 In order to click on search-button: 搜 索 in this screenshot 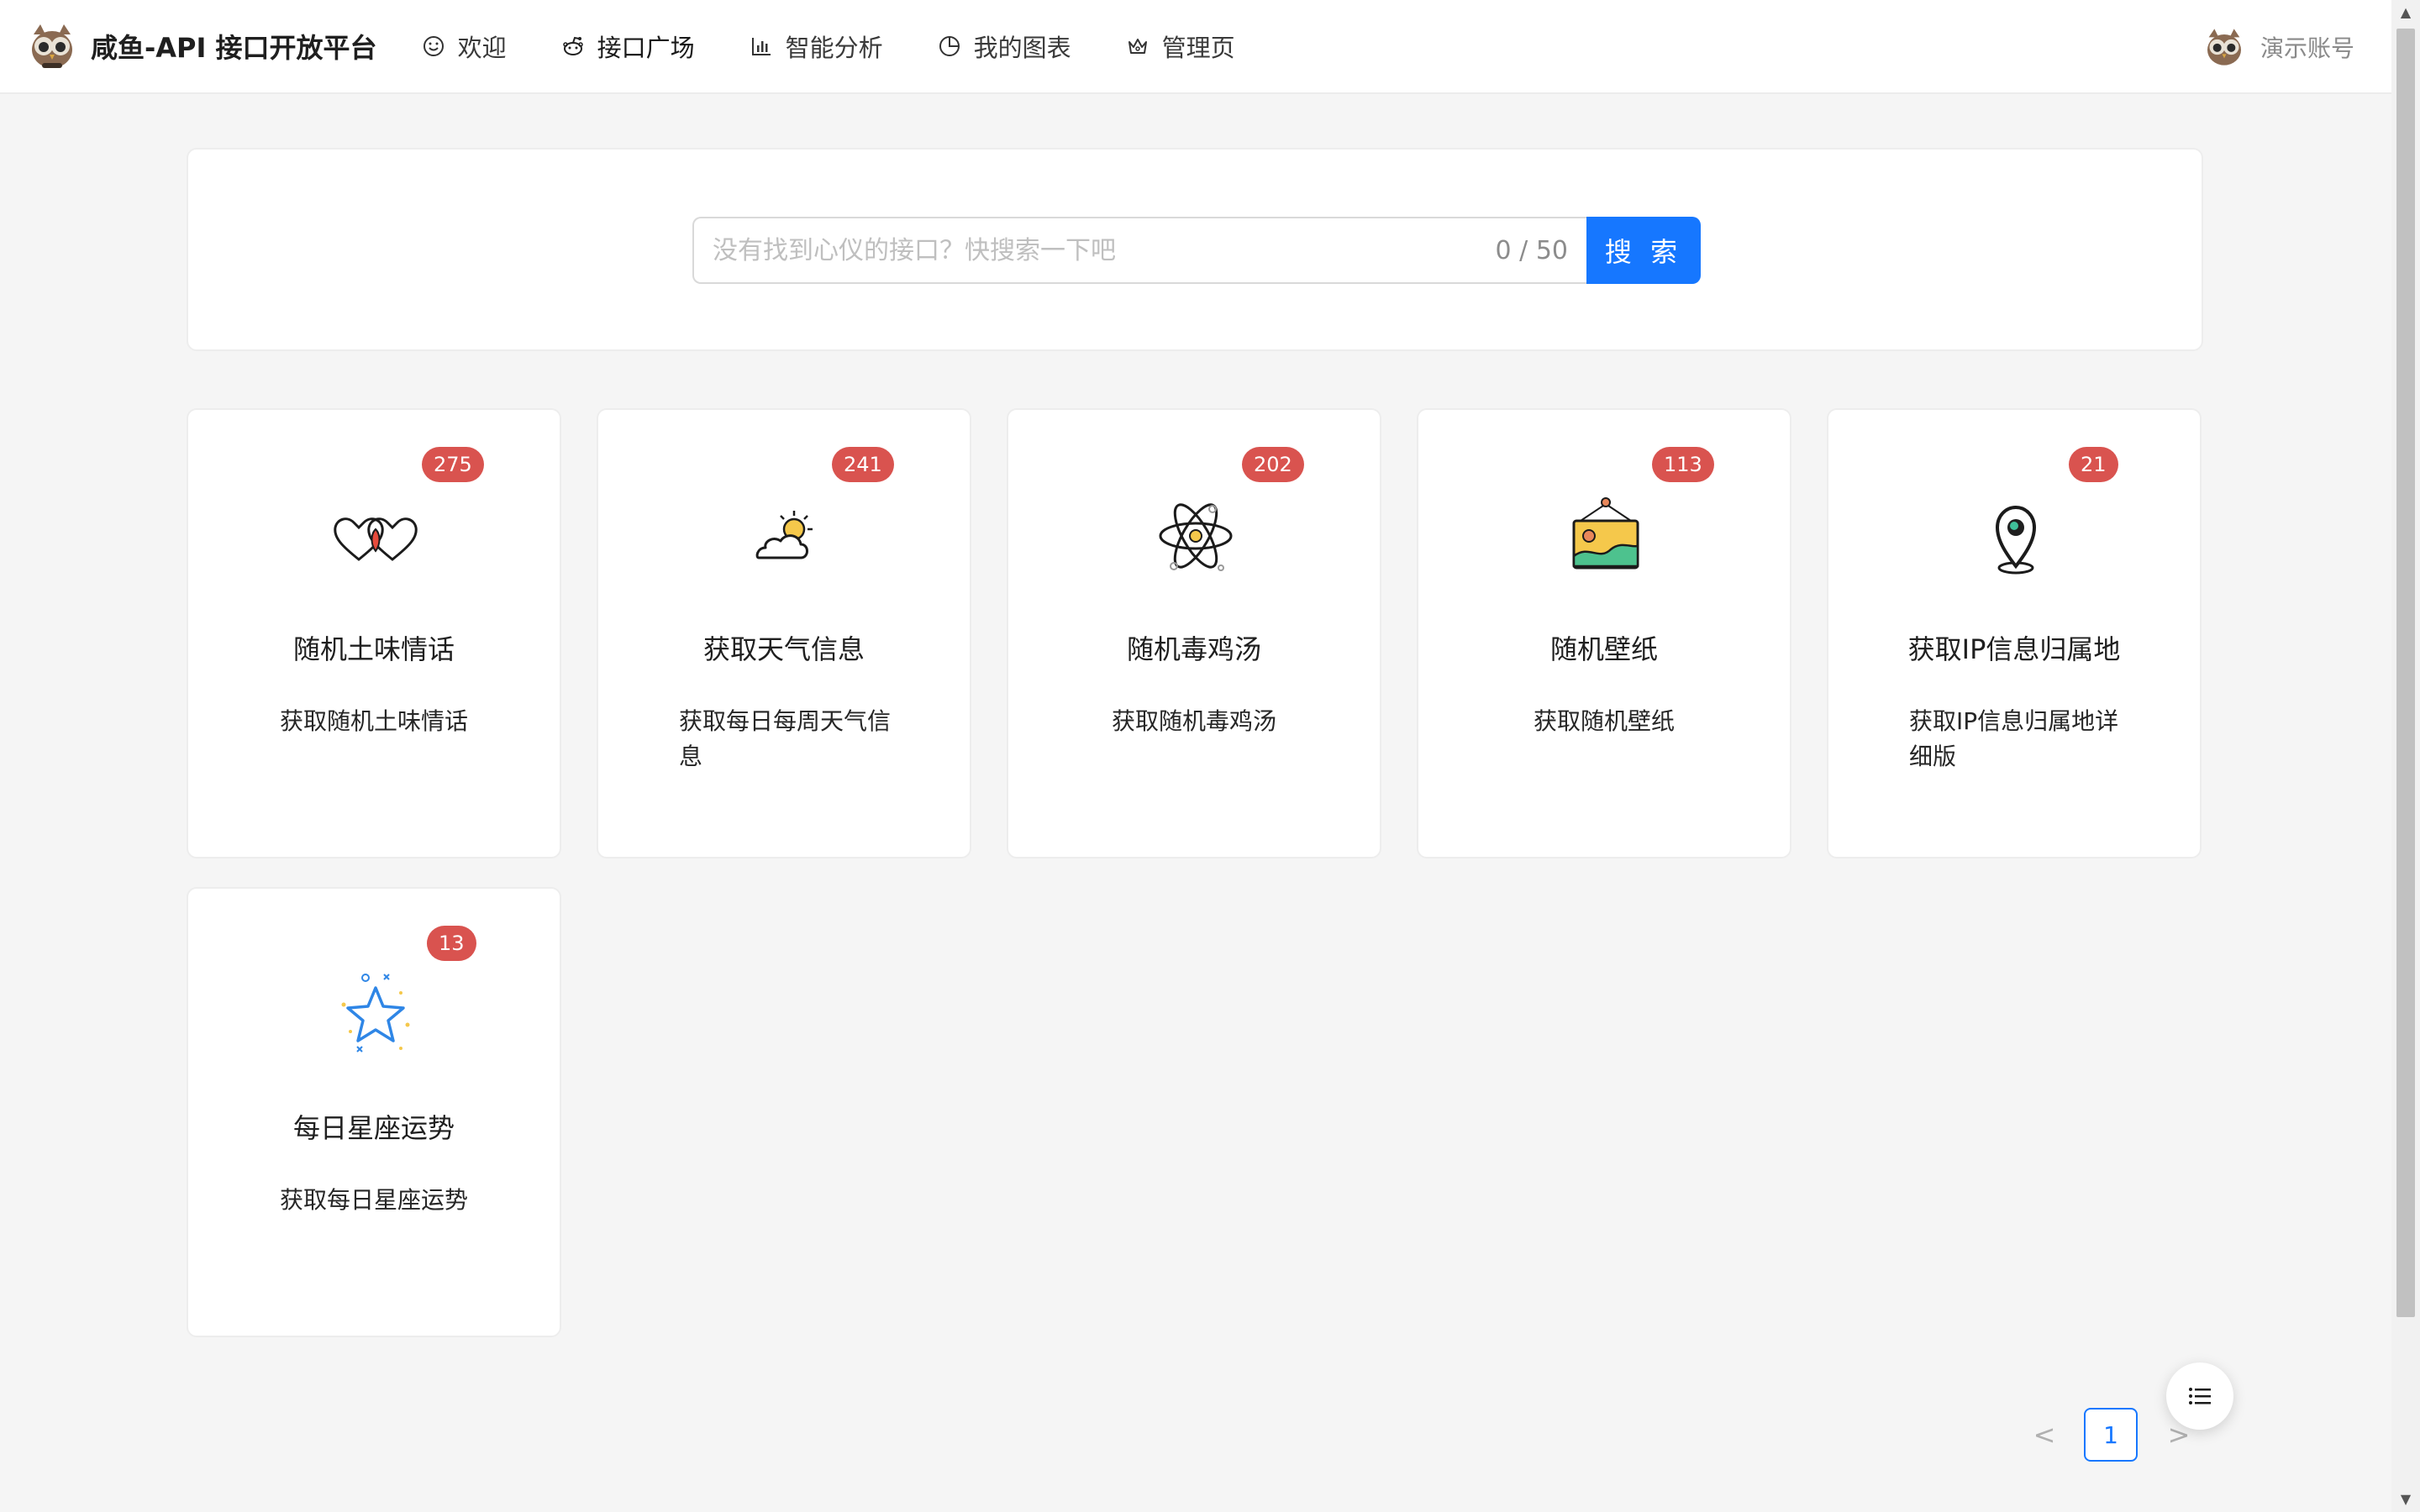, I will do `click(1644, 250)`.